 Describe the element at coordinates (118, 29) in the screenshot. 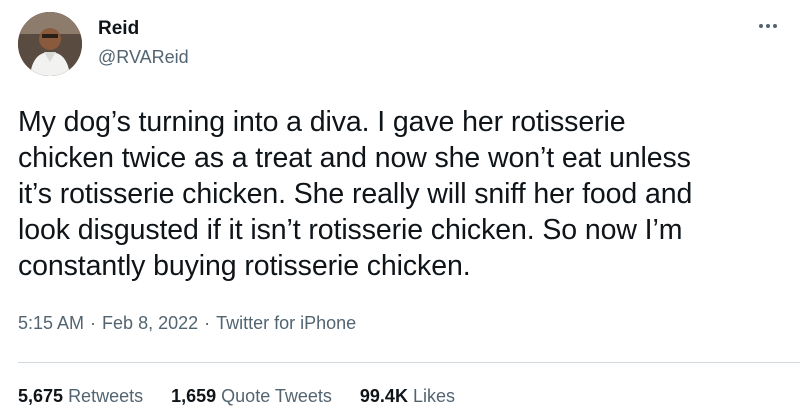

I see `author-name: Reid` at that location.